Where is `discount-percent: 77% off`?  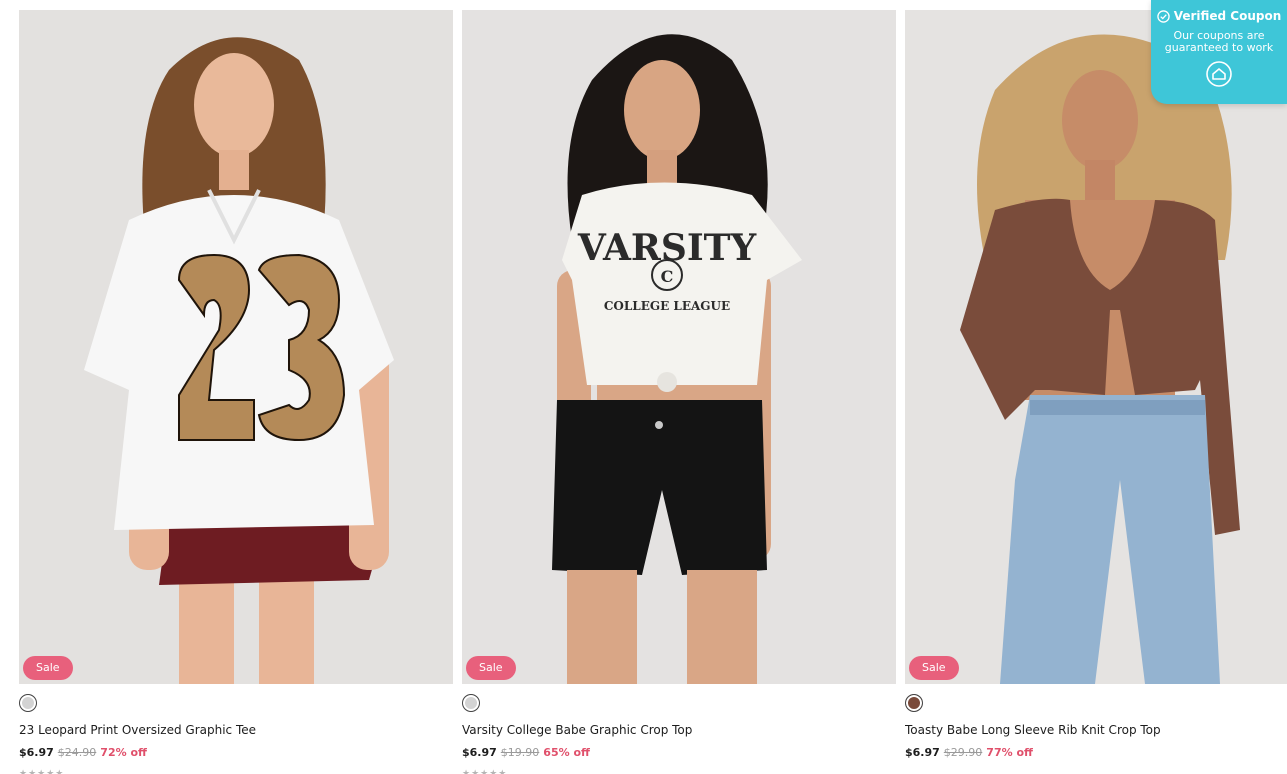 discount-percent: 77% off is located at coordinates (1009, 752).